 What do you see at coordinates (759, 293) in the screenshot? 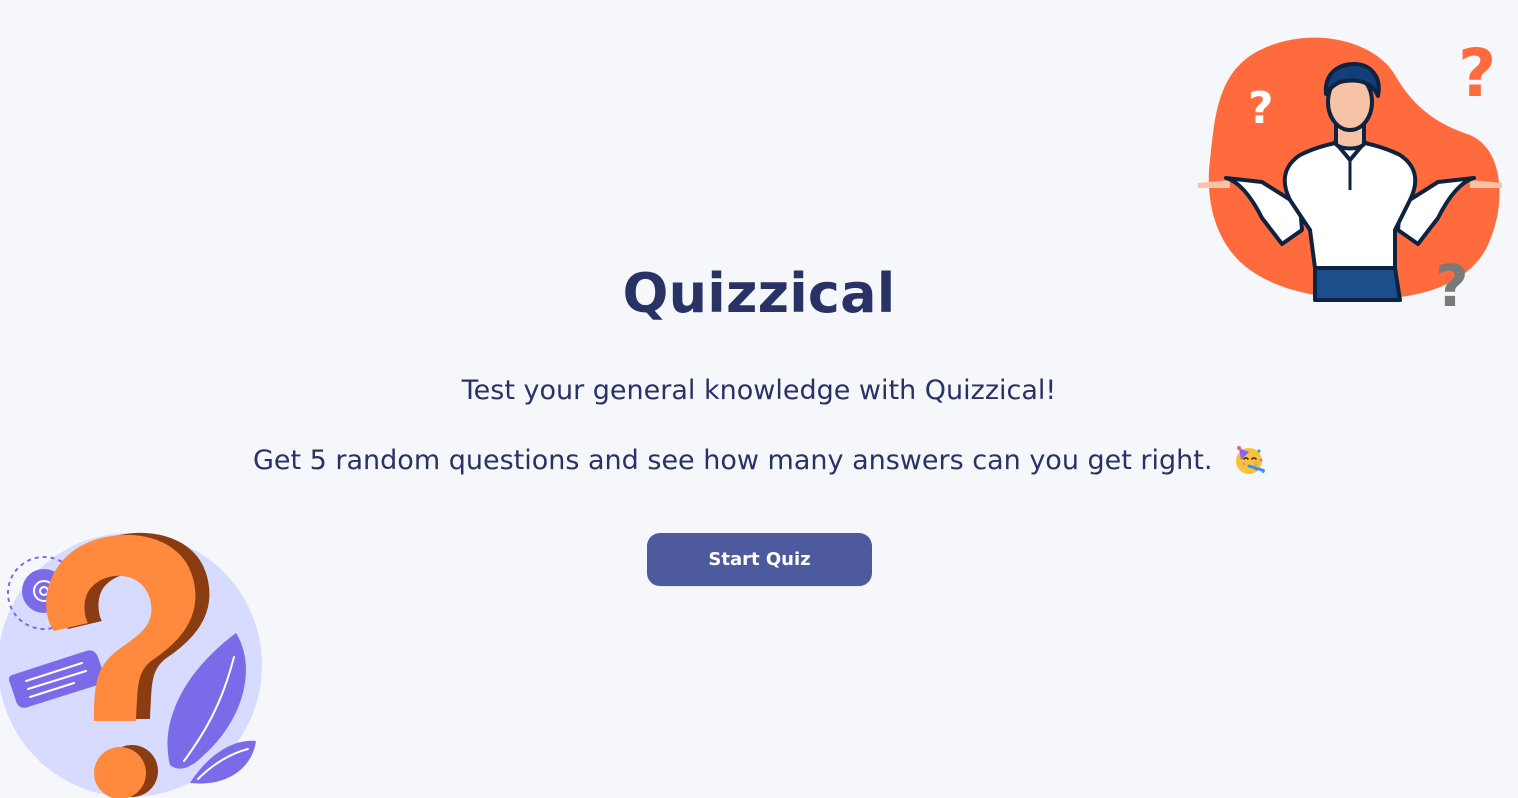
I see `page-title: Quizzical` at bounding box center [759, 293].